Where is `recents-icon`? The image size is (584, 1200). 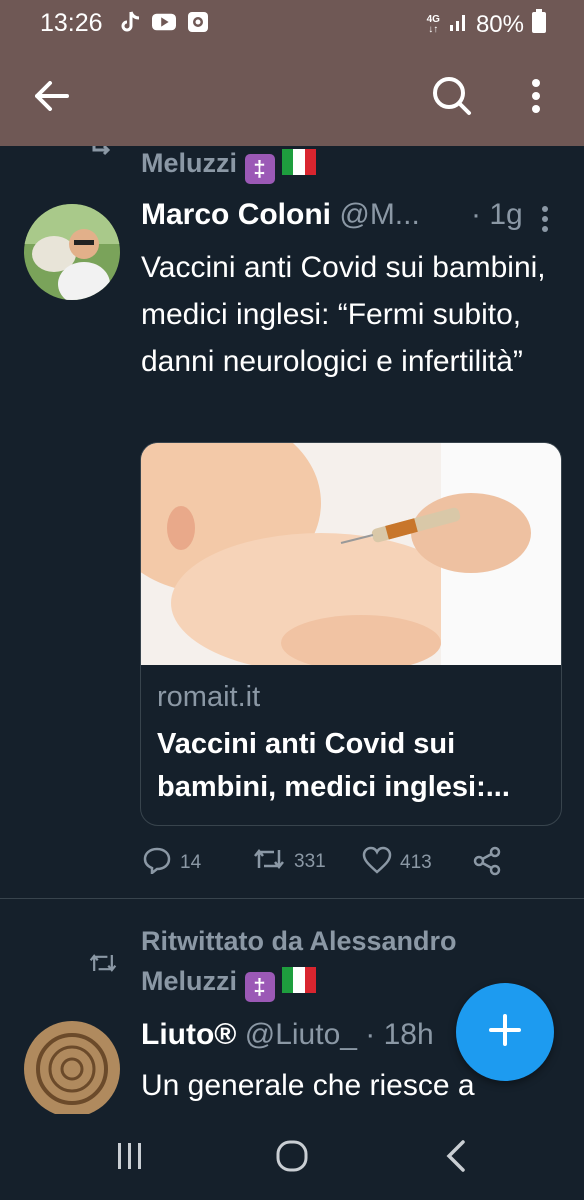
recents-icon is located at coordinates (130, 1156).